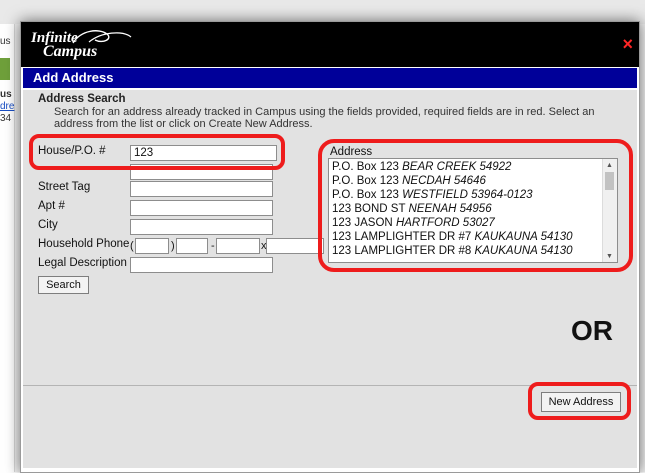  I want to click on legal-description-input, so click(201, 265).